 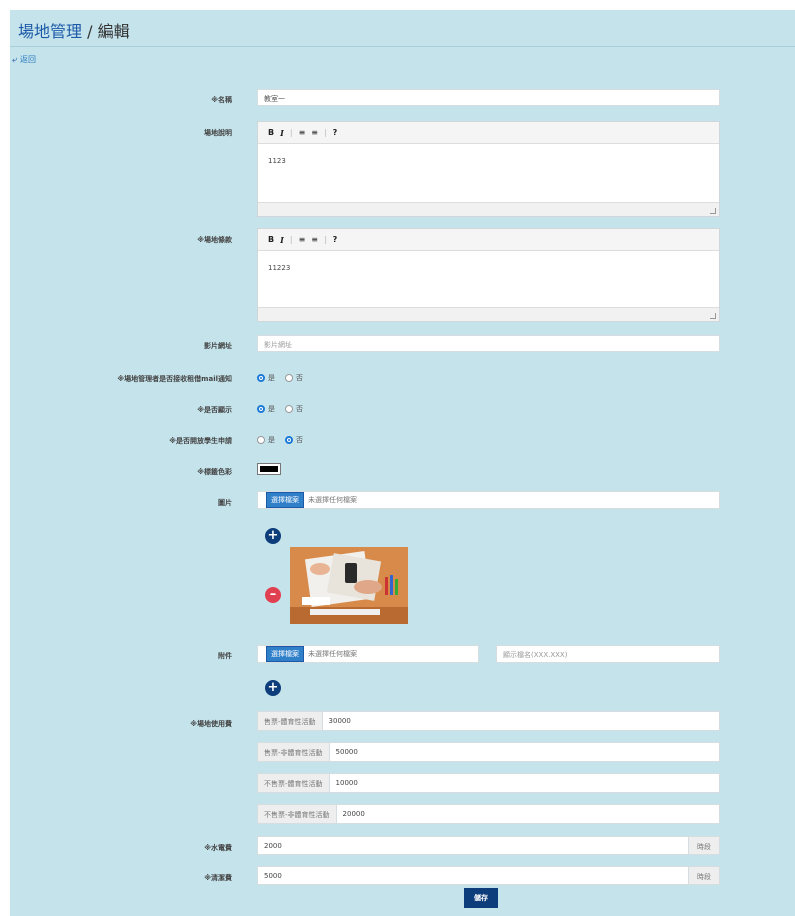 What do you see at coordinates (524, 783) in the screenshot?
I see `fee-input: 10000` at bounding box center [524, 783].